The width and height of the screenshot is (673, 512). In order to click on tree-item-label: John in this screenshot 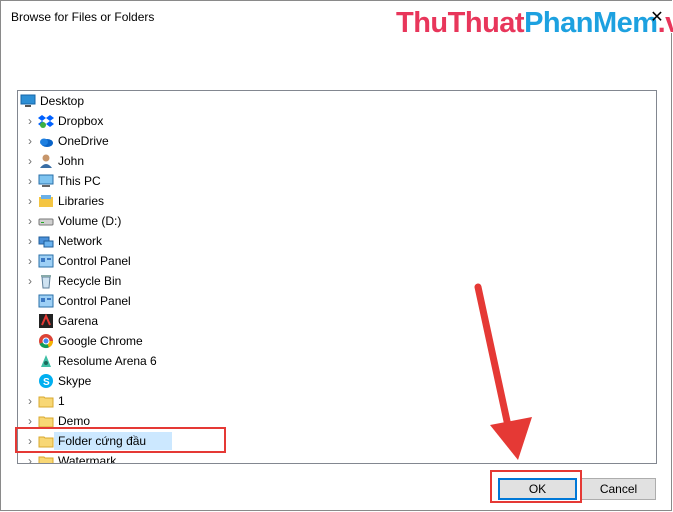, I will do `click(71, 161)`.